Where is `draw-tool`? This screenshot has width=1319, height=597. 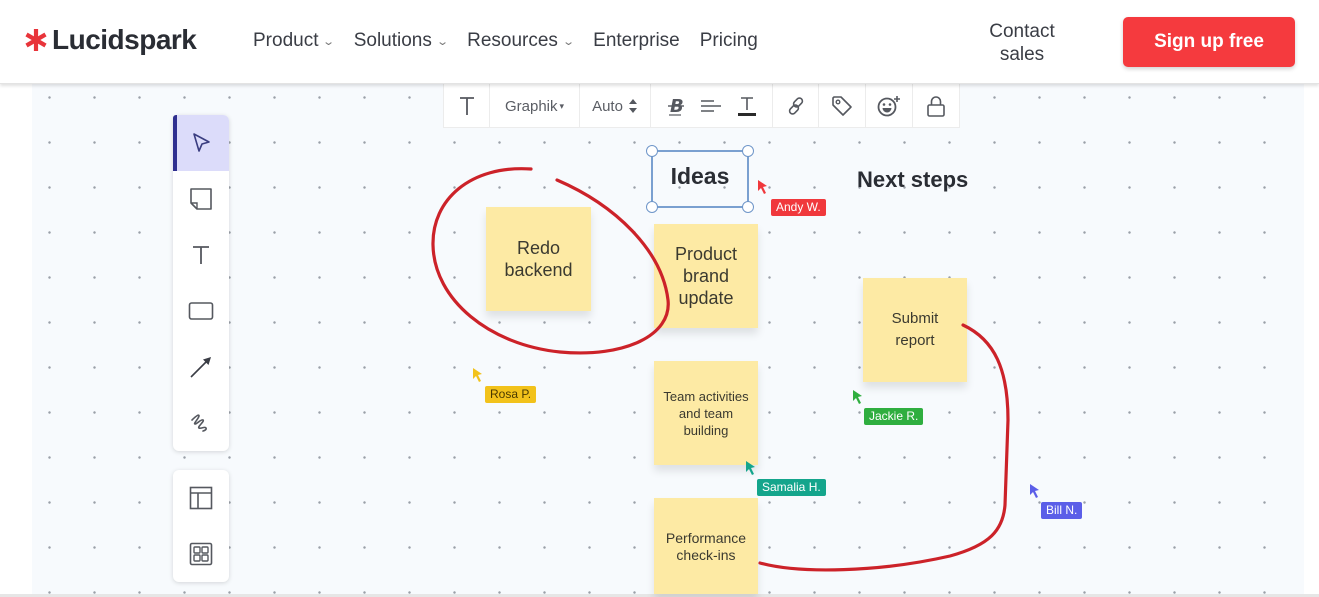
draw-tool is located at coordinates (201, 423).